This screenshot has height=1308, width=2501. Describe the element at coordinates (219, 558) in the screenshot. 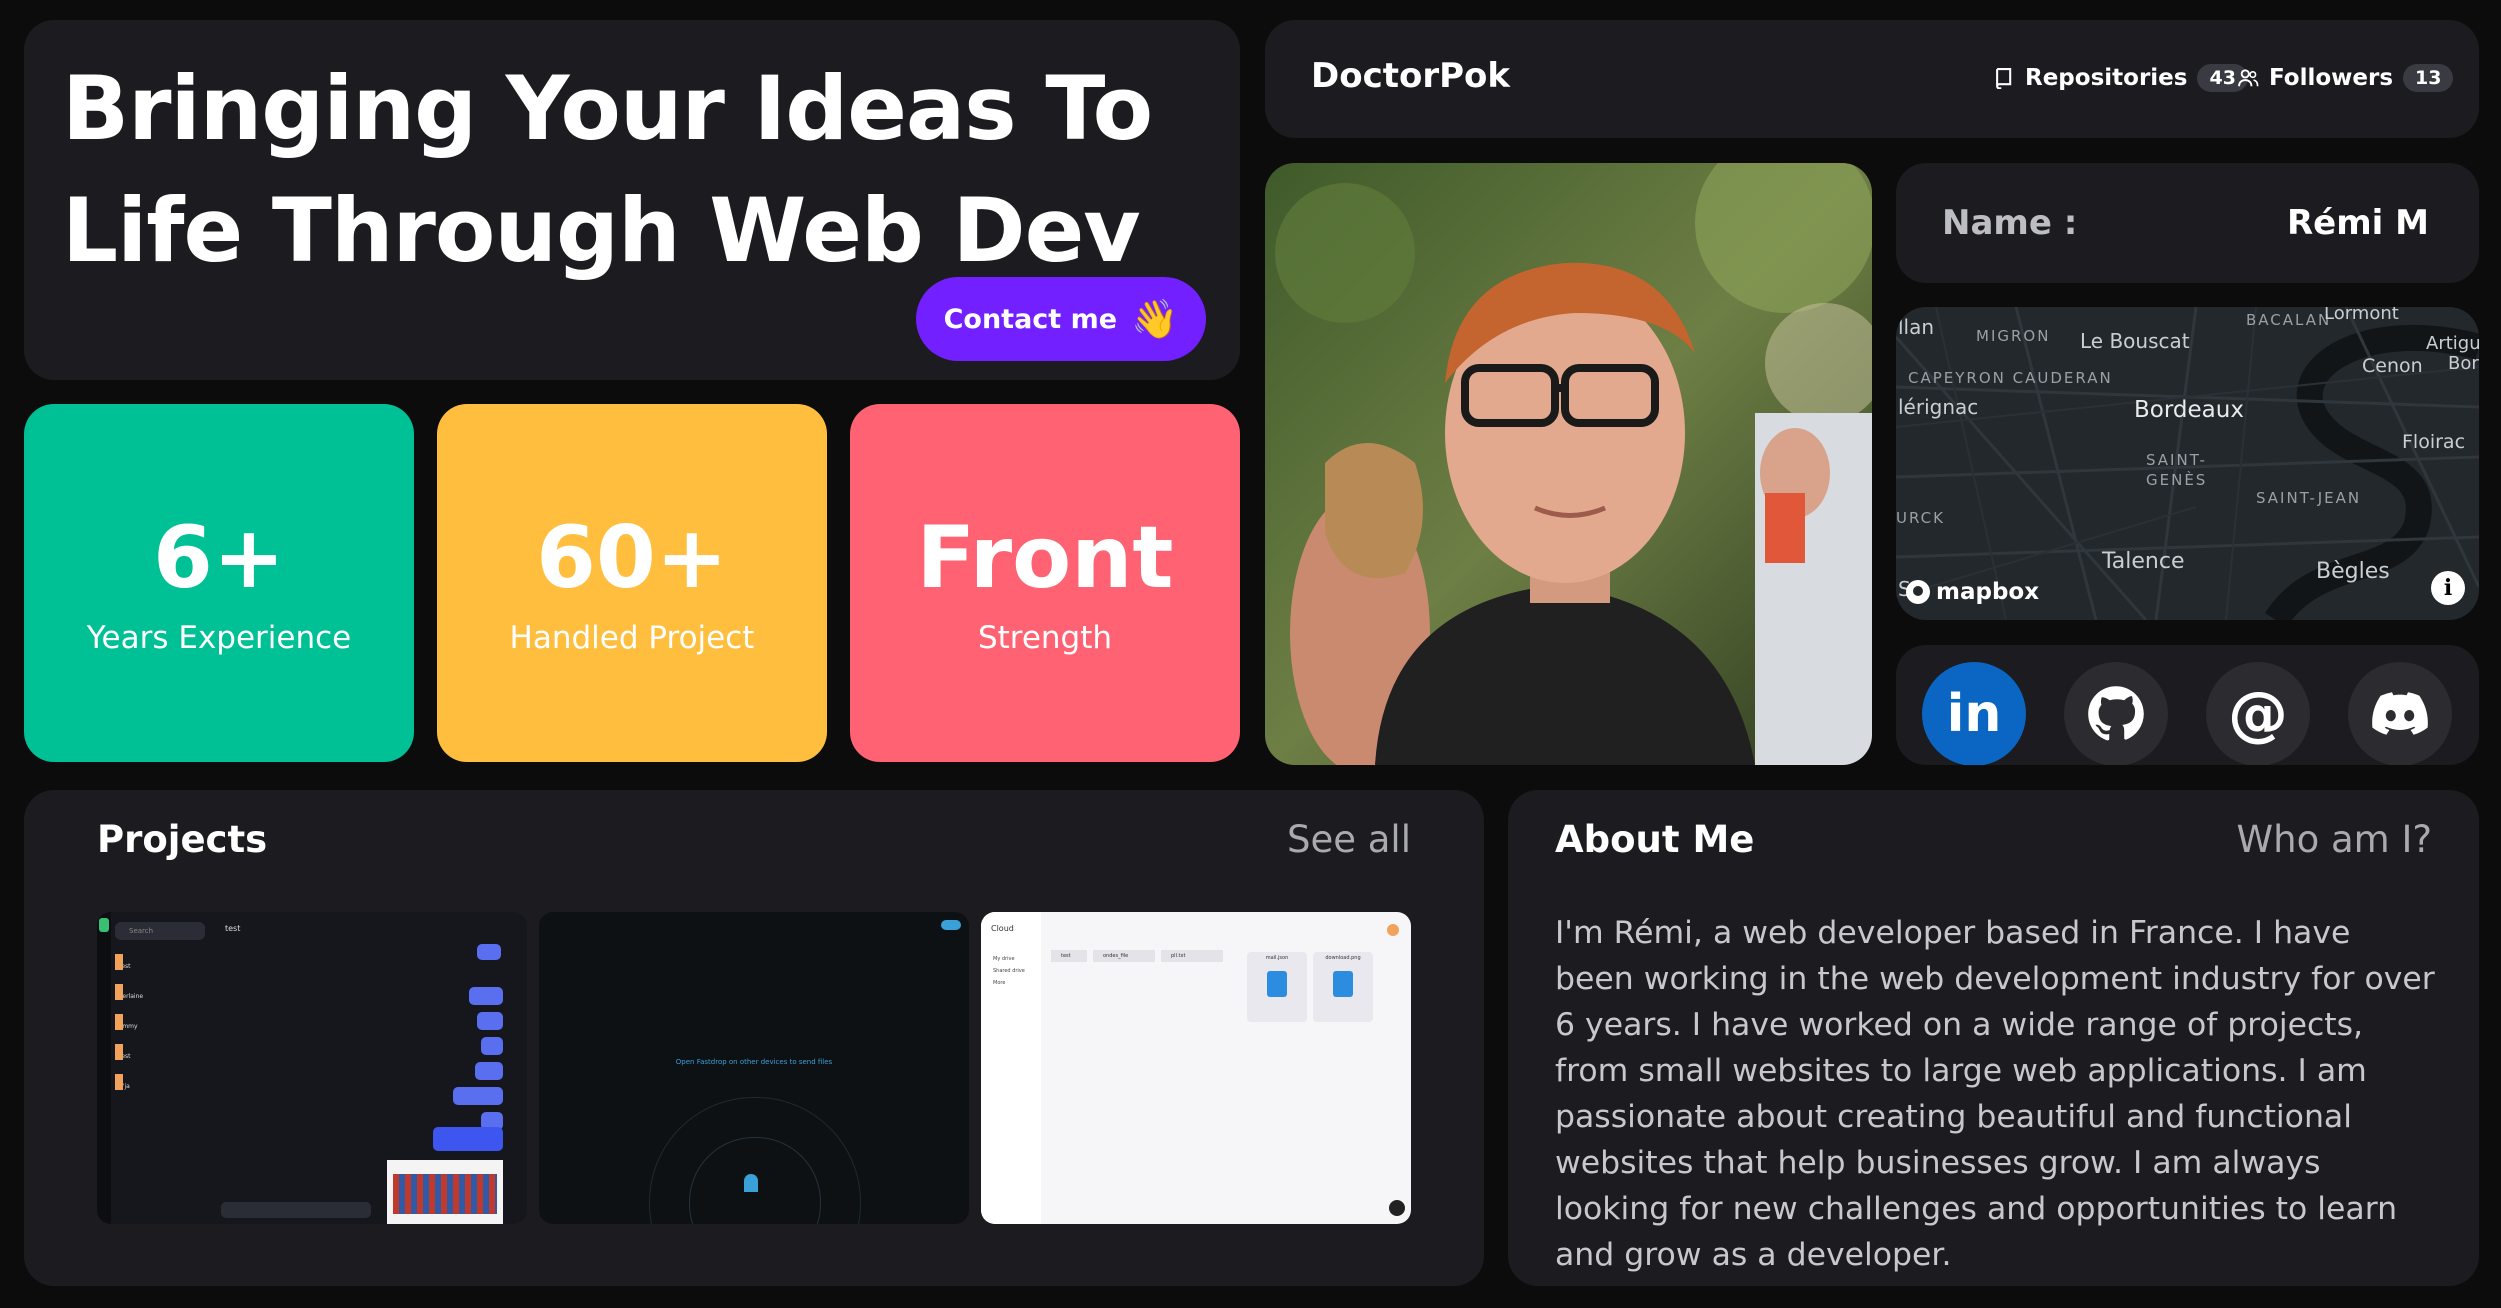

I see `stat-value: 6+` at that location.